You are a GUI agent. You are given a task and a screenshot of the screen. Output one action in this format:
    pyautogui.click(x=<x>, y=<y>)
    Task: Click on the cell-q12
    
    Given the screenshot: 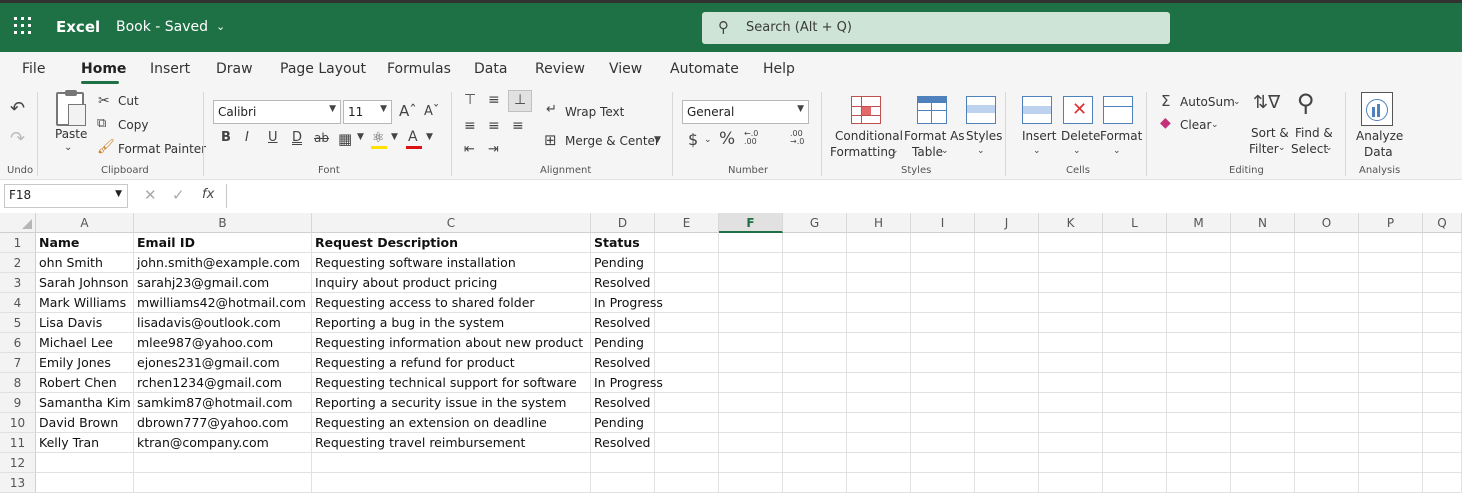 What is the action you would take?
    pyautogui.click(x=1442, y=463)
    